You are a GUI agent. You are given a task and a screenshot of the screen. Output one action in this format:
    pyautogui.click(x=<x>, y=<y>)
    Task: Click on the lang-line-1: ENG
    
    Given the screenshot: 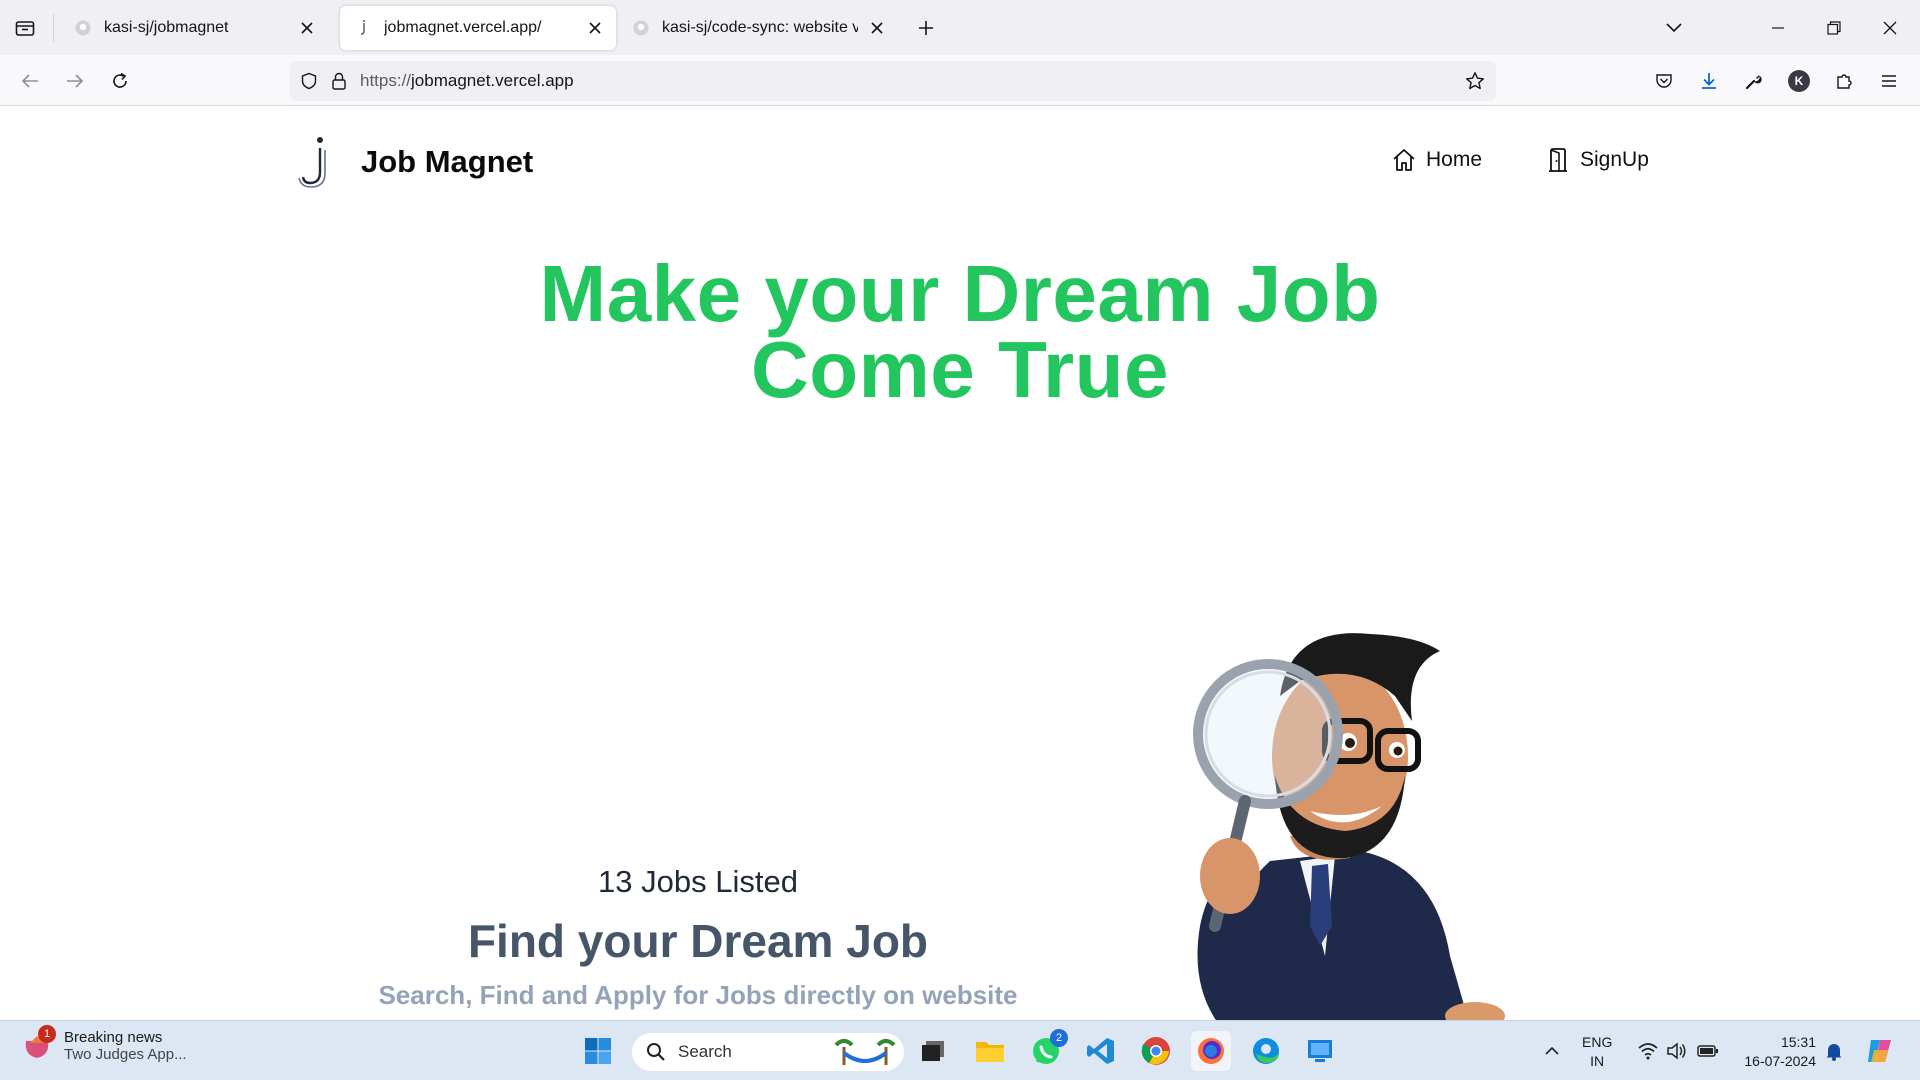 What is the action you would take?
    pyautogui.click(x=1597, y=1042)
    